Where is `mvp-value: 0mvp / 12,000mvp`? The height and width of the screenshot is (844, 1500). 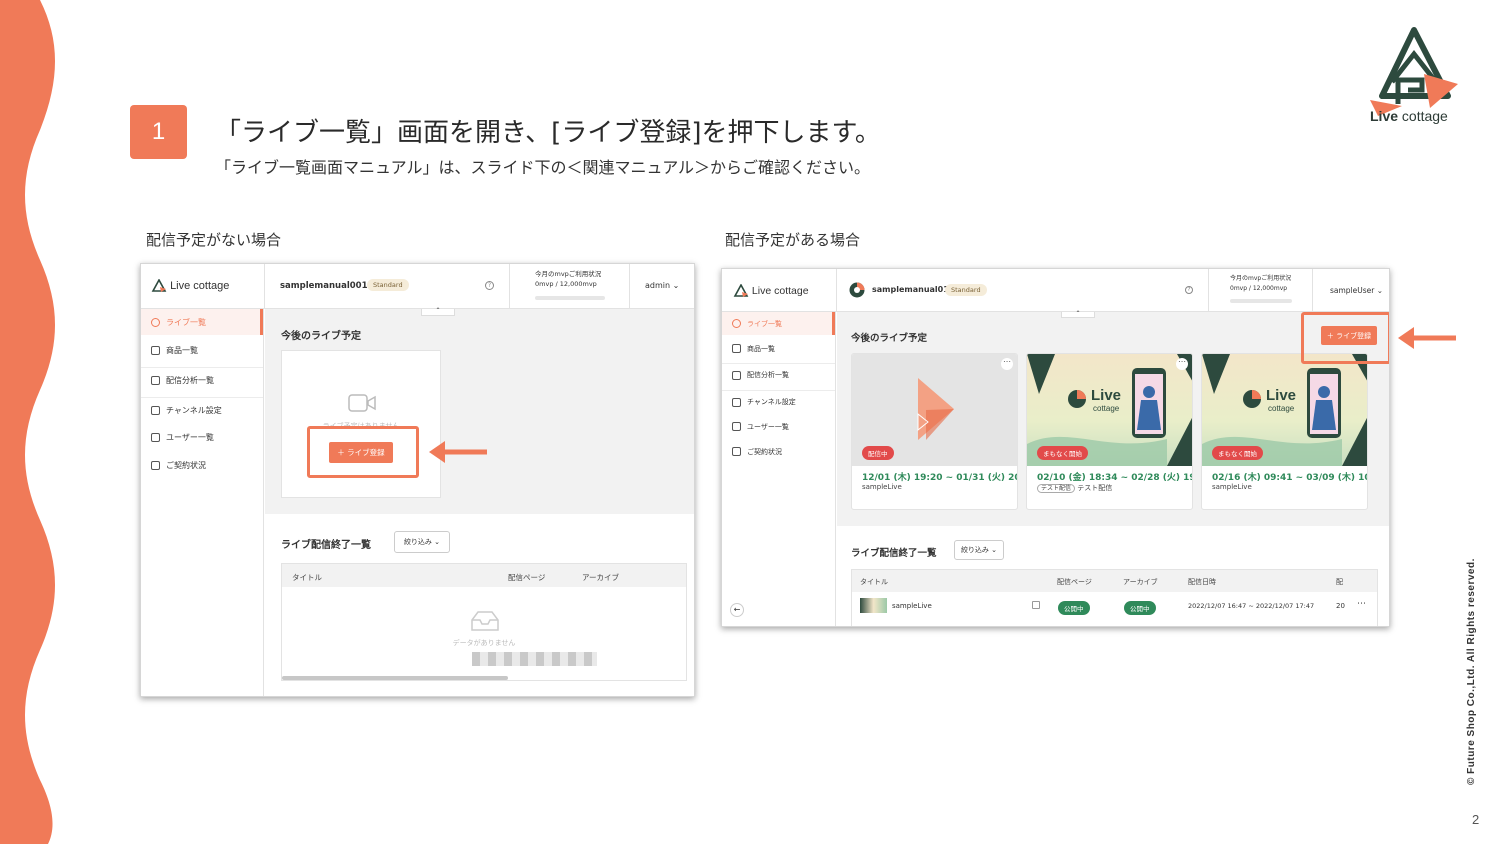 mvp-value: 0mvp / 12,000mvp is located at coordinates (1259, 288).